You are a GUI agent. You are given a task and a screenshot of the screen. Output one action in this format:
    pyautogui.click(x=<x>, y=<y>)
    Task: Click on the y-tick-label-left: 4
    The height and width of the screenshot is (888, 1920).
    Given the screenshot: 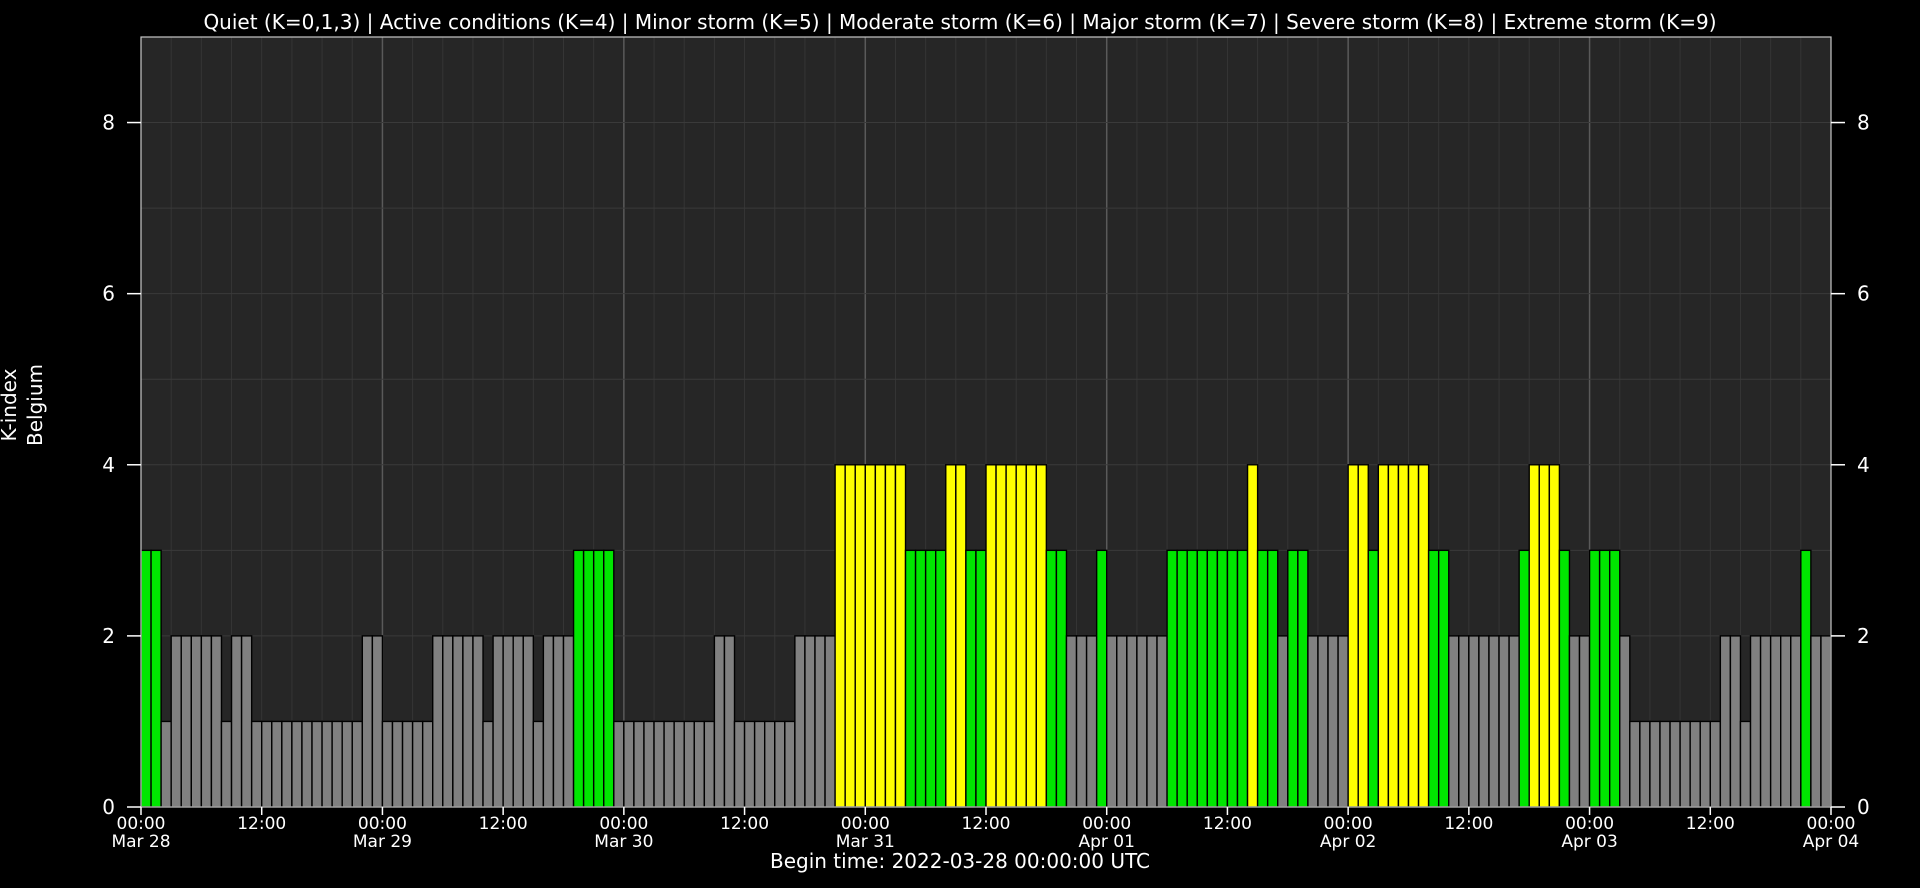 What is the action you would take?
    pyautogui.click(x=108, y=465)
    